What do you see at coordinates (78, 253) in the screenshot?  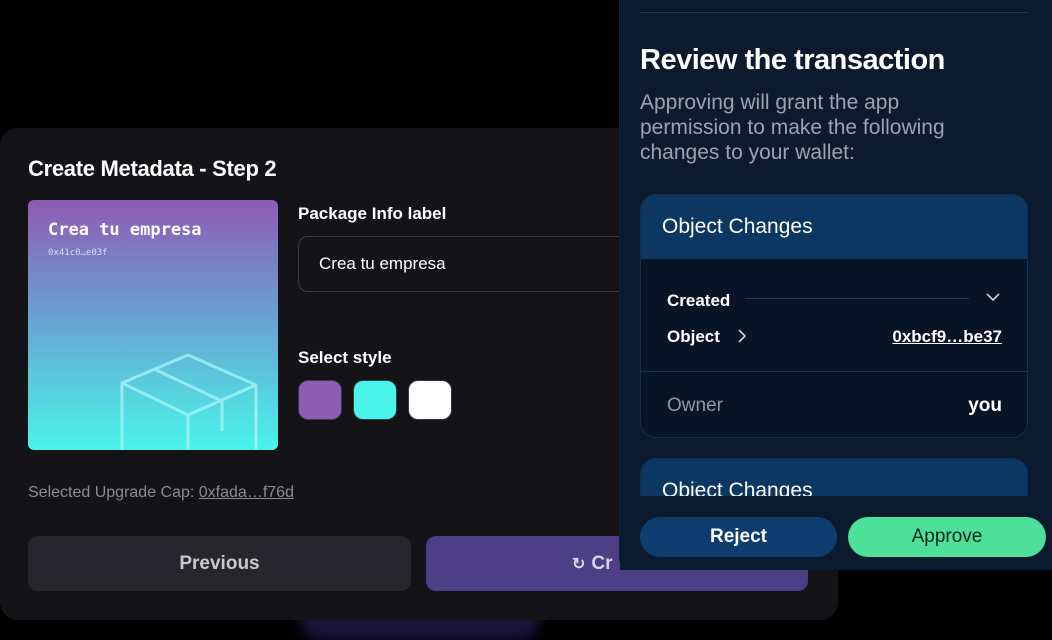 I see `preview-id: 0x41c0…e03f` at bounding box center [78, 253].